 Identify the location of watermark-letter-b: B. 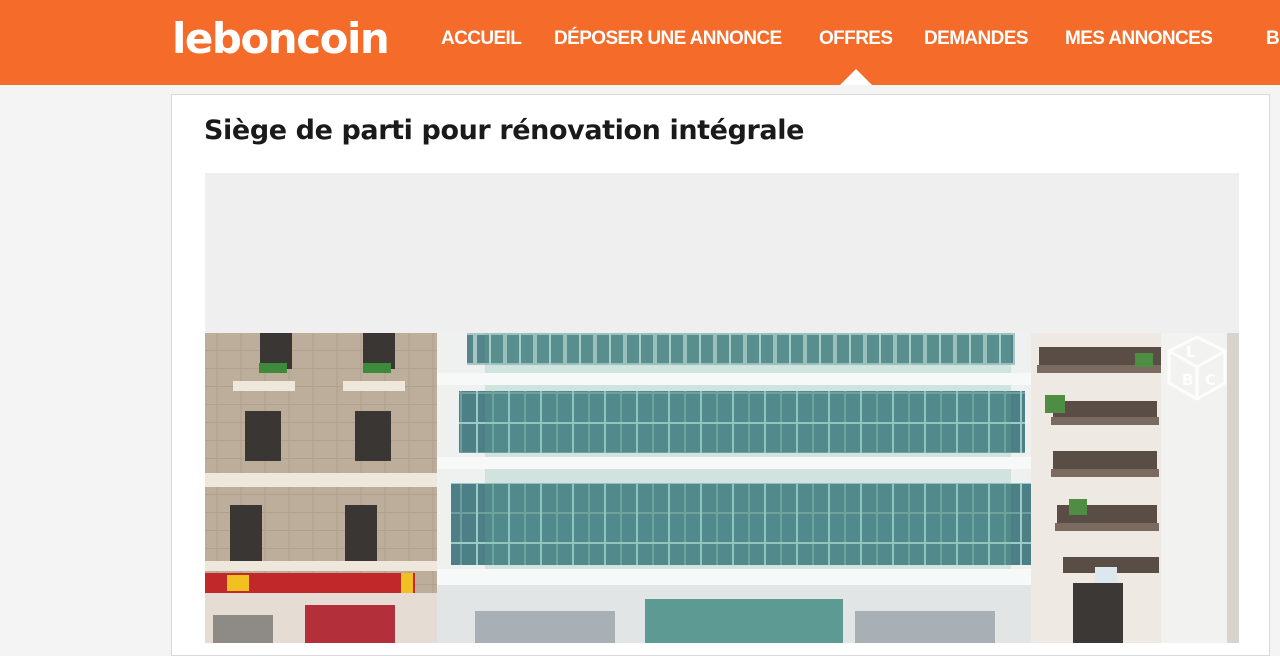
(1187, 380).